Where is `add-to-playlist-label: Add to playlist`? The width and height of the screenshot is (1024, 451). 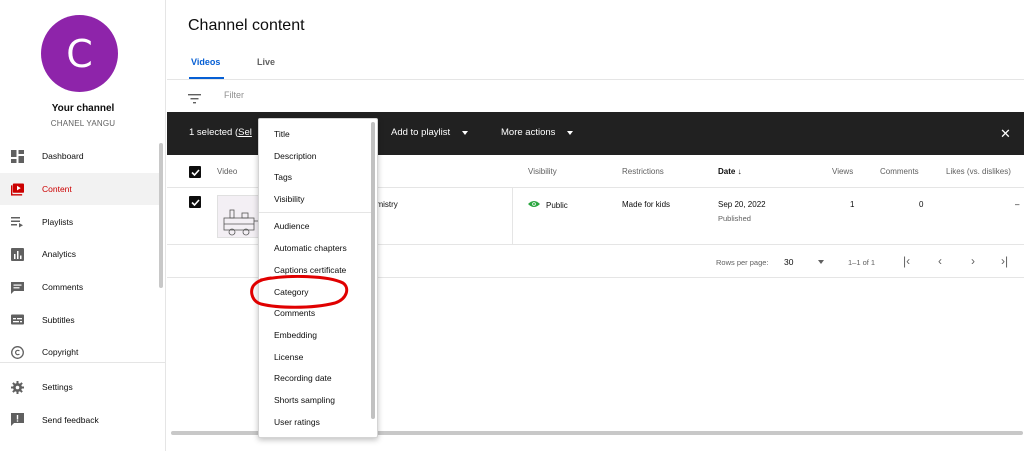 add-to-playlist-label: Add to playlist is located at coordinates (421, 132).